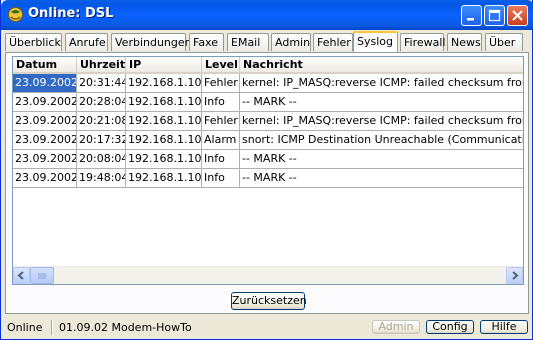 Image resolution: width=533 pixels, height=340 pixels. I want to click on close-button, so click(517, 15).